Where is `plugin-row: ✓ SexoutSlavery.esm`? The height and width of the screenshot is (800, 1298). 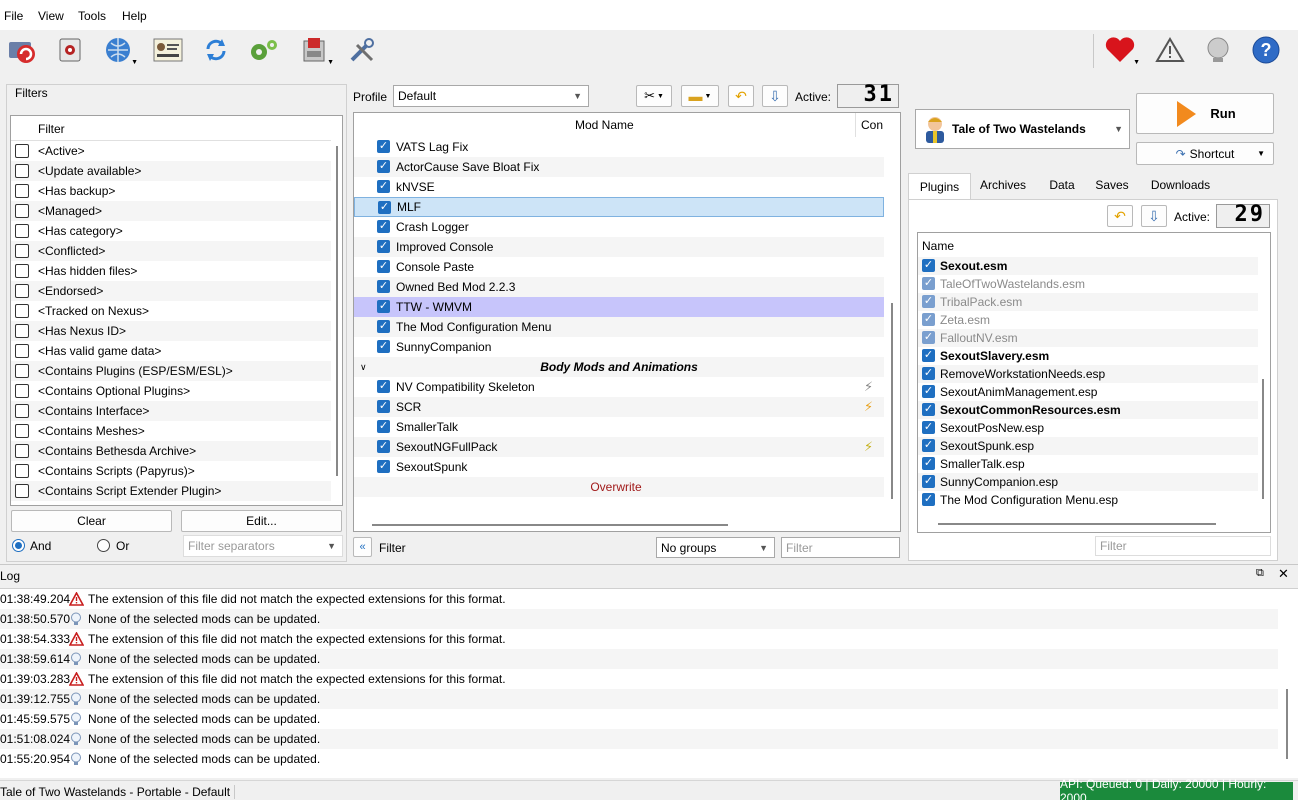 plugin-row: ✓ SexoutSlavery.esm is located at coordinates (1088, 356).